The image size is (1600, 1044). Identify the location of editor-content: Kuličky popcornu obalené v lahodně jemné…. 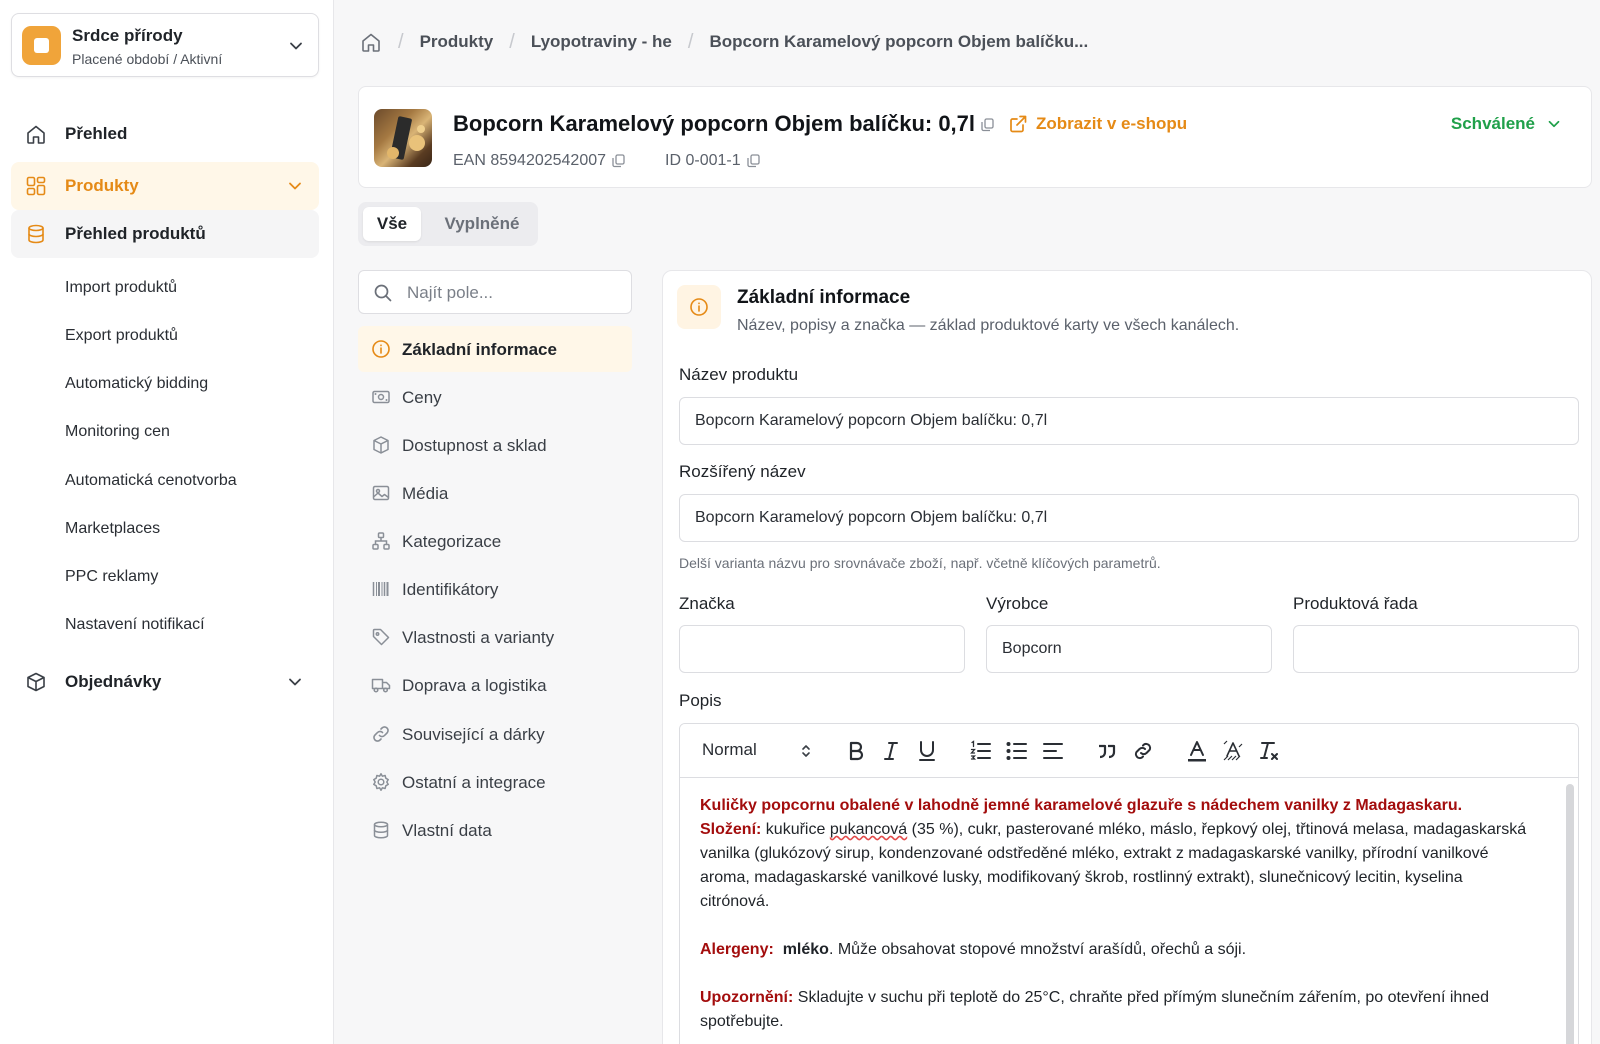
(1117, 919).